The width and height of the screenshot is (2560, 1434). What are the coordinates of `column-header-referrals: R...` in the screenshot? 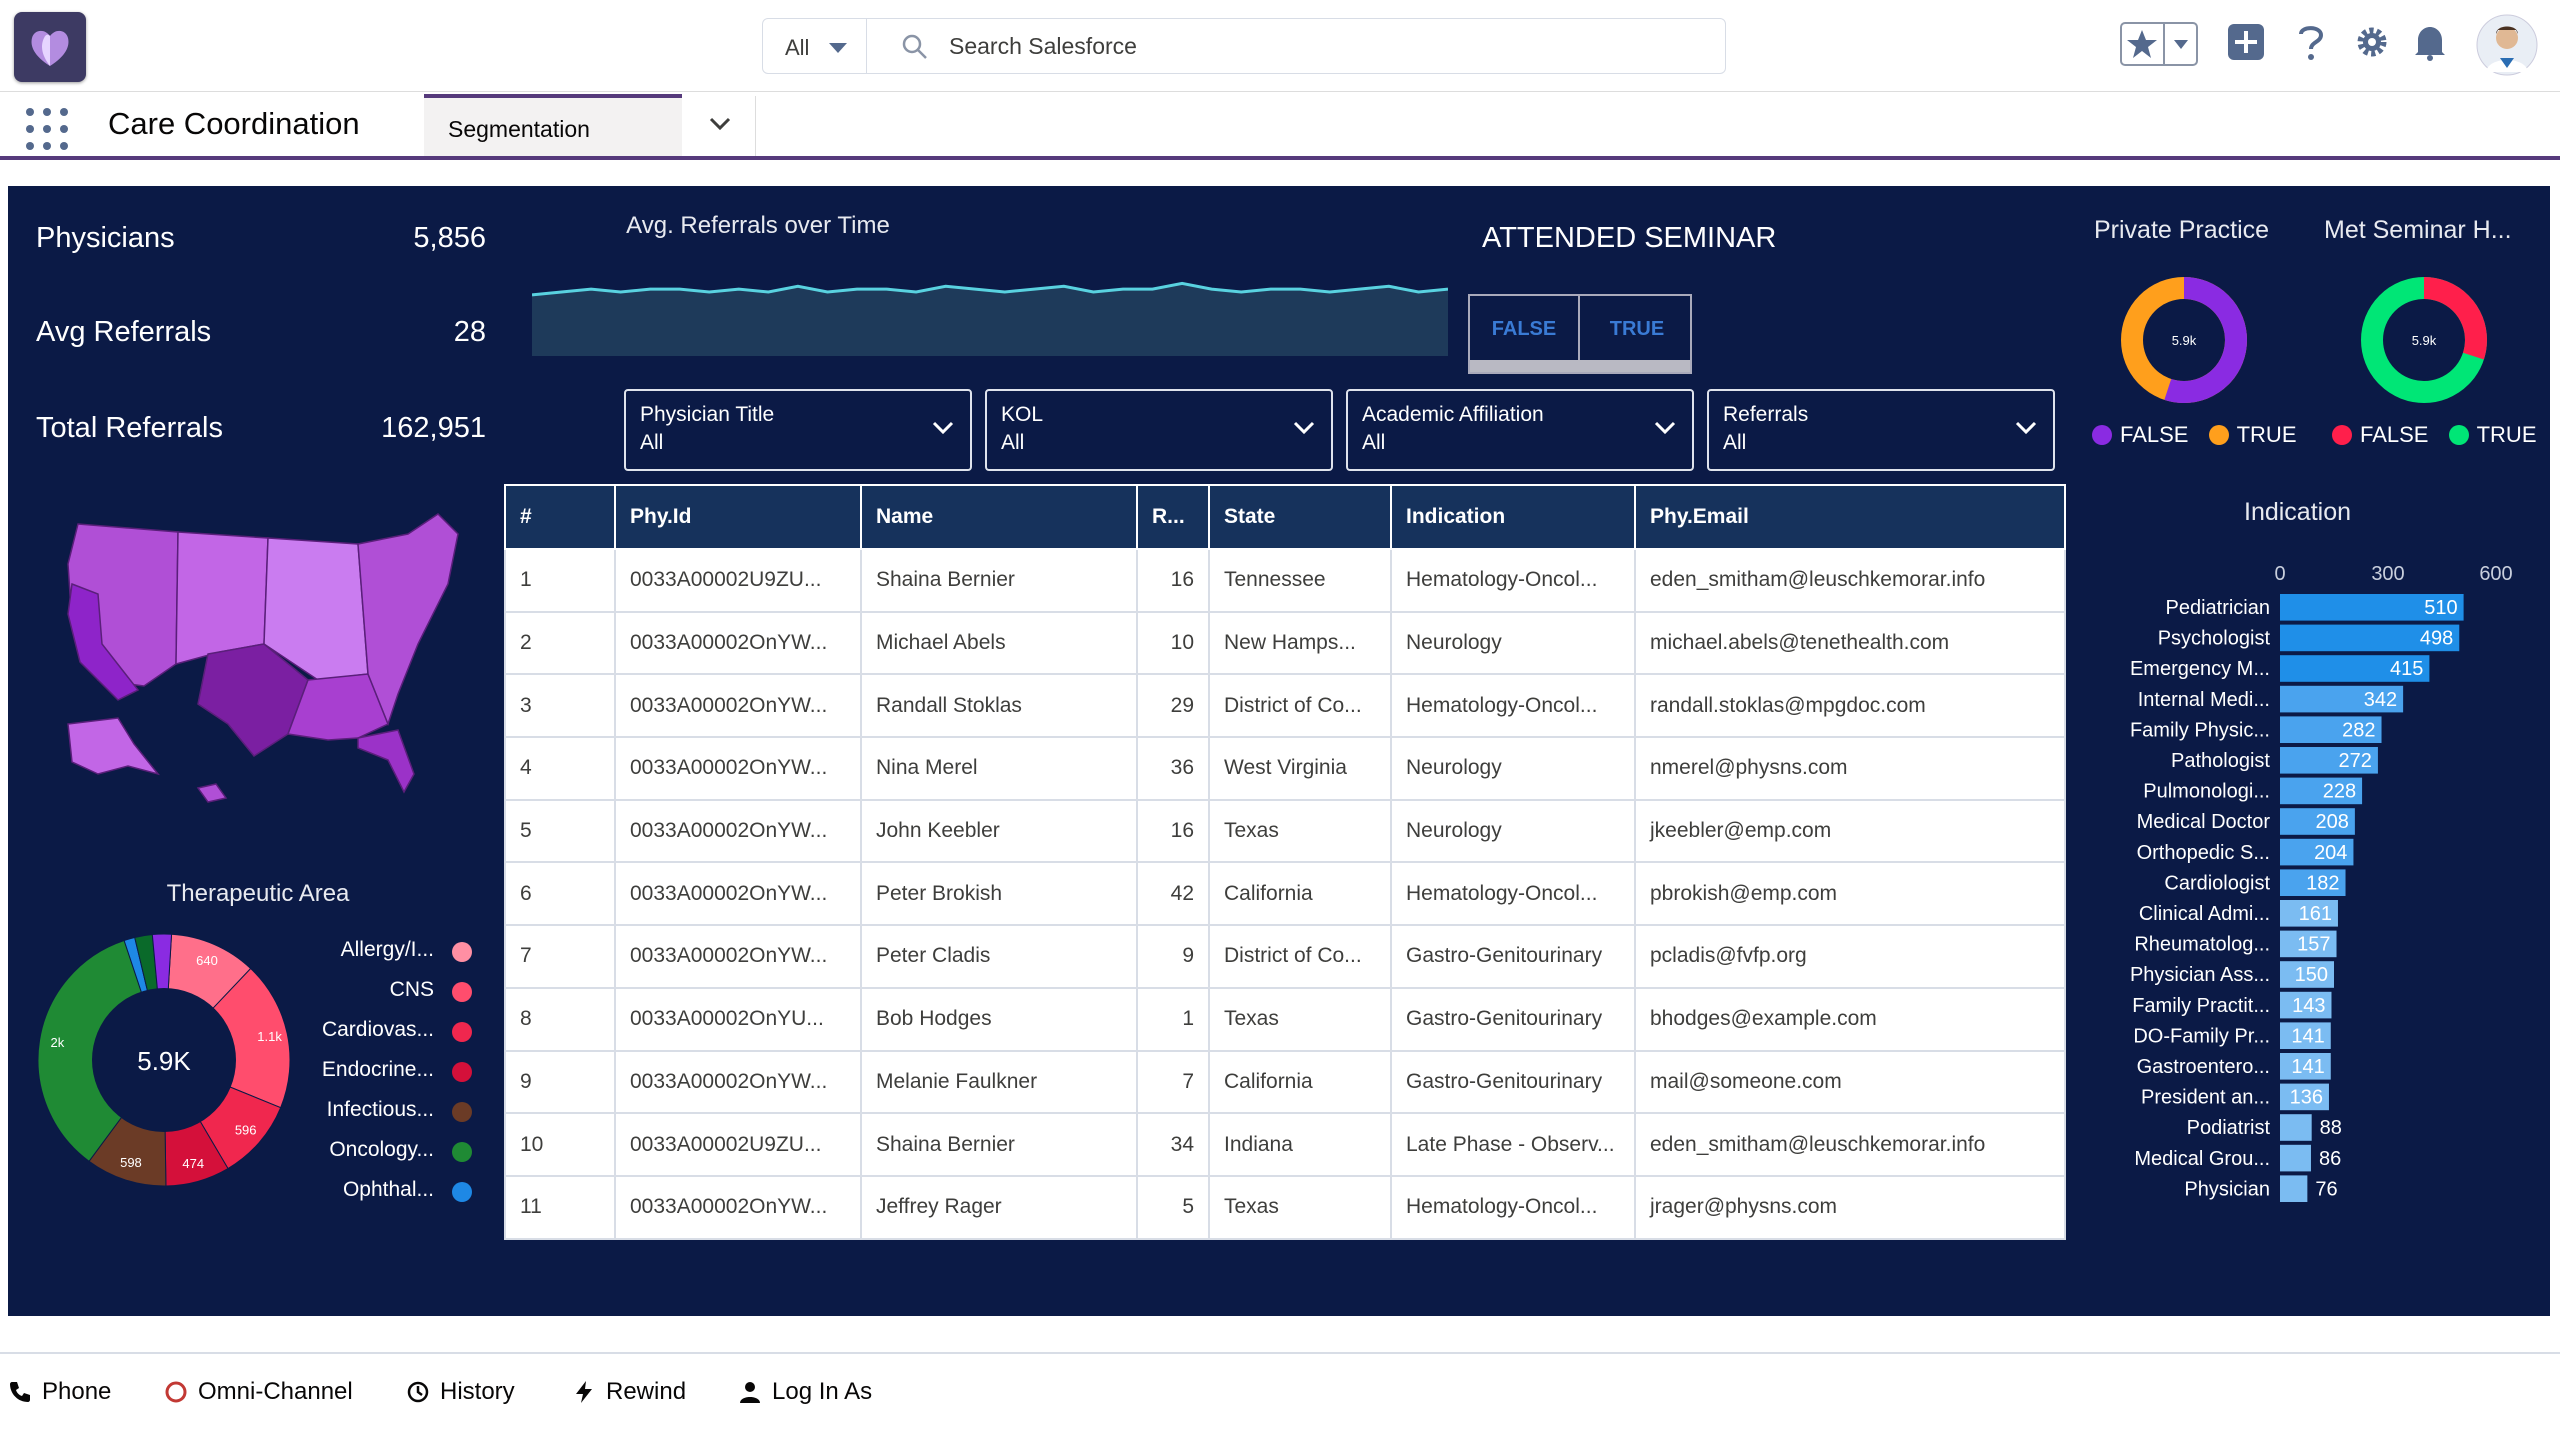 It's located at (1173, 517).